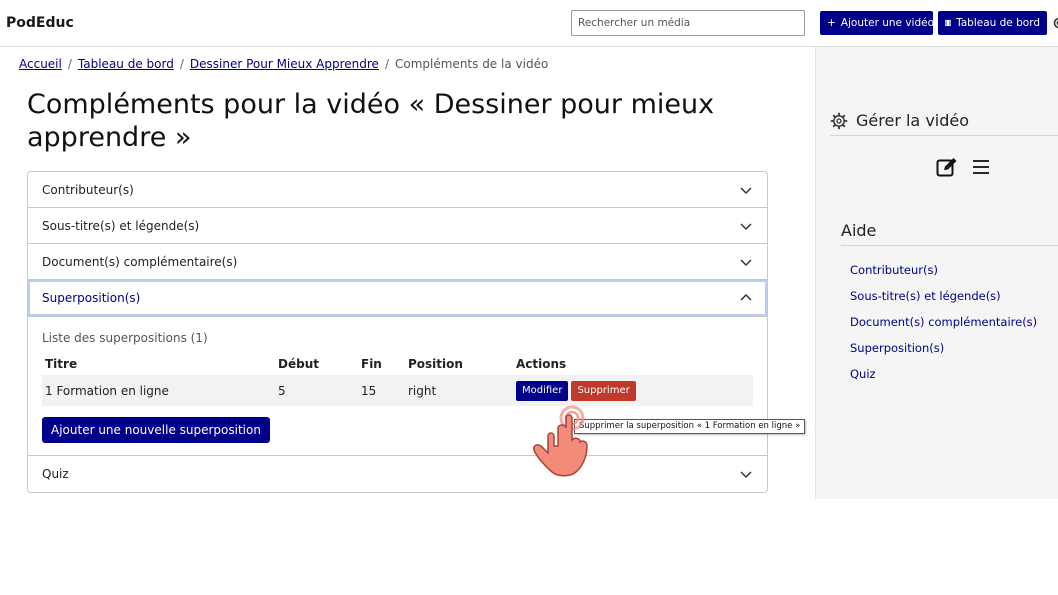 The width and height of the screenshot is (1058, 595). Describe the element at coordinates (560, 441) in the screenshot. I see `pointer-hand-icon` at that location.